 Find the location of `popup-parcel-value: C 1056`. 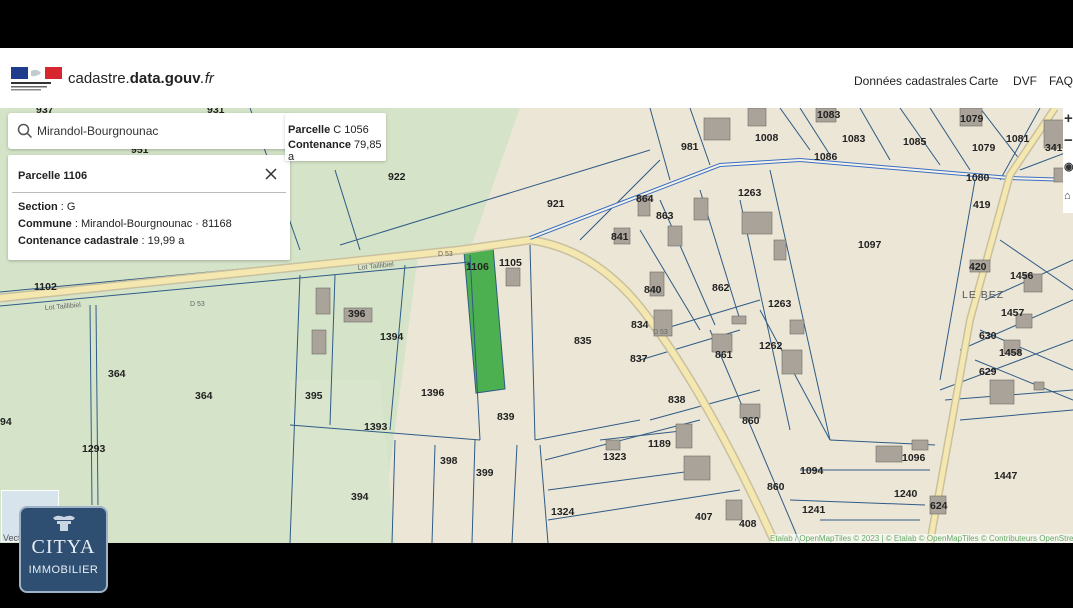

popup-parcel-value: C 1056 is located at coordinates (349, 130).